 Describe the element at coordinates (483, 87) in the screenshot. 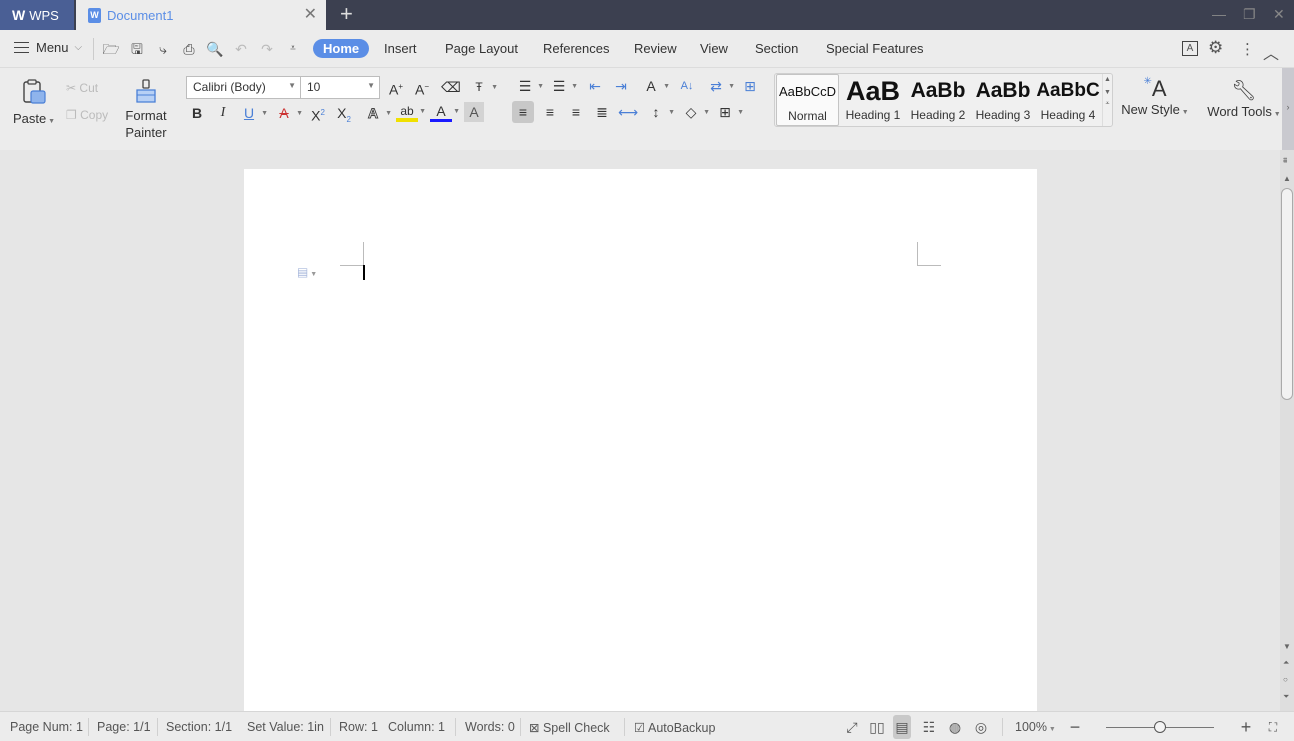

I see `text-direction-icon: Ŧ ▼` at that location.